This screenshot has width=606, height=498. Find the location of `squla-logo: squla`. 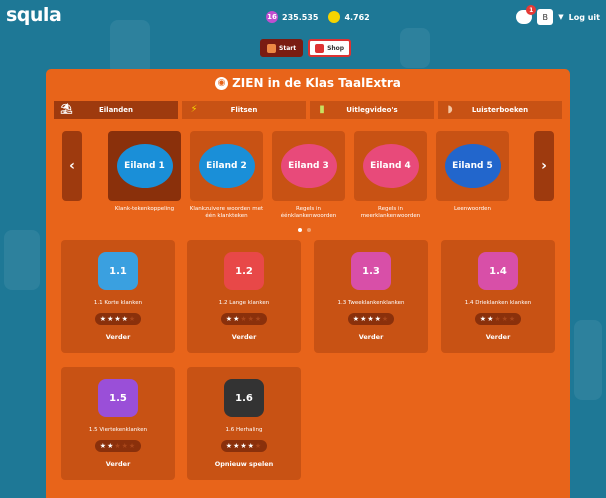

squla-logo: squla is located at coordinates (34, 15).